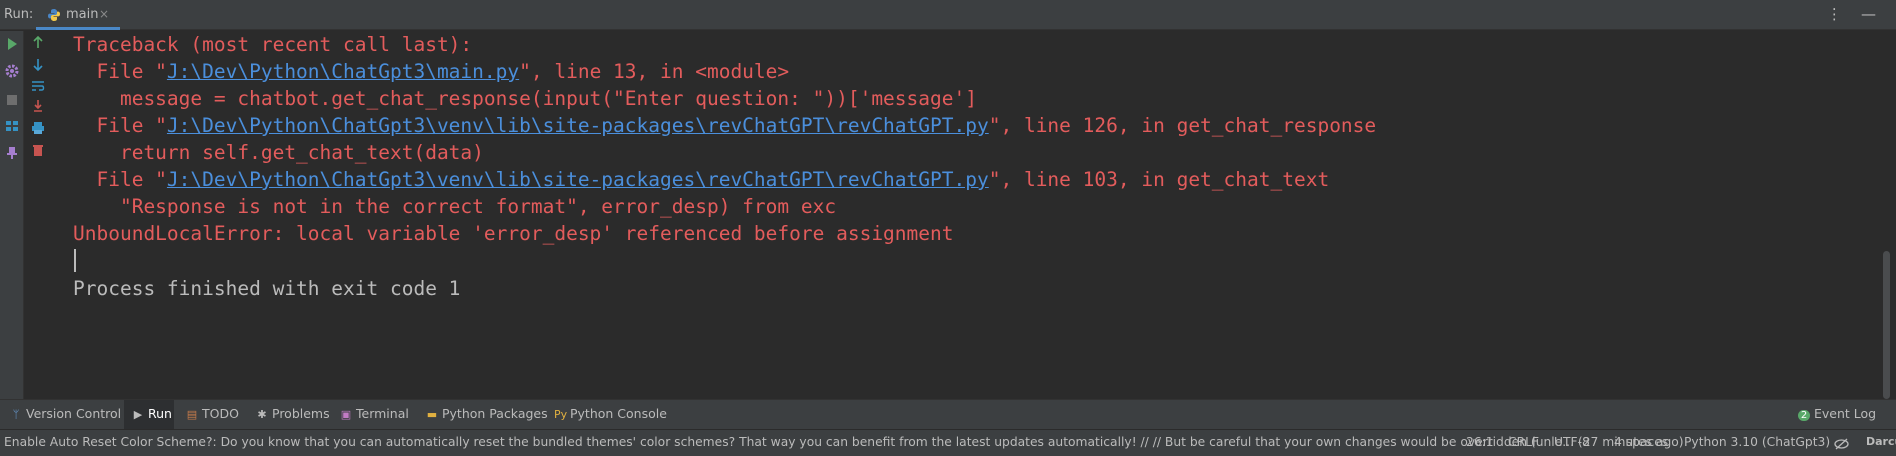 Image resolution: width=1896 pixels, height=456 pixels. What do you see at coordinates (1841, 444) in the screenshot?
I see `power-save-icon` at bounding box center [1841, 444].